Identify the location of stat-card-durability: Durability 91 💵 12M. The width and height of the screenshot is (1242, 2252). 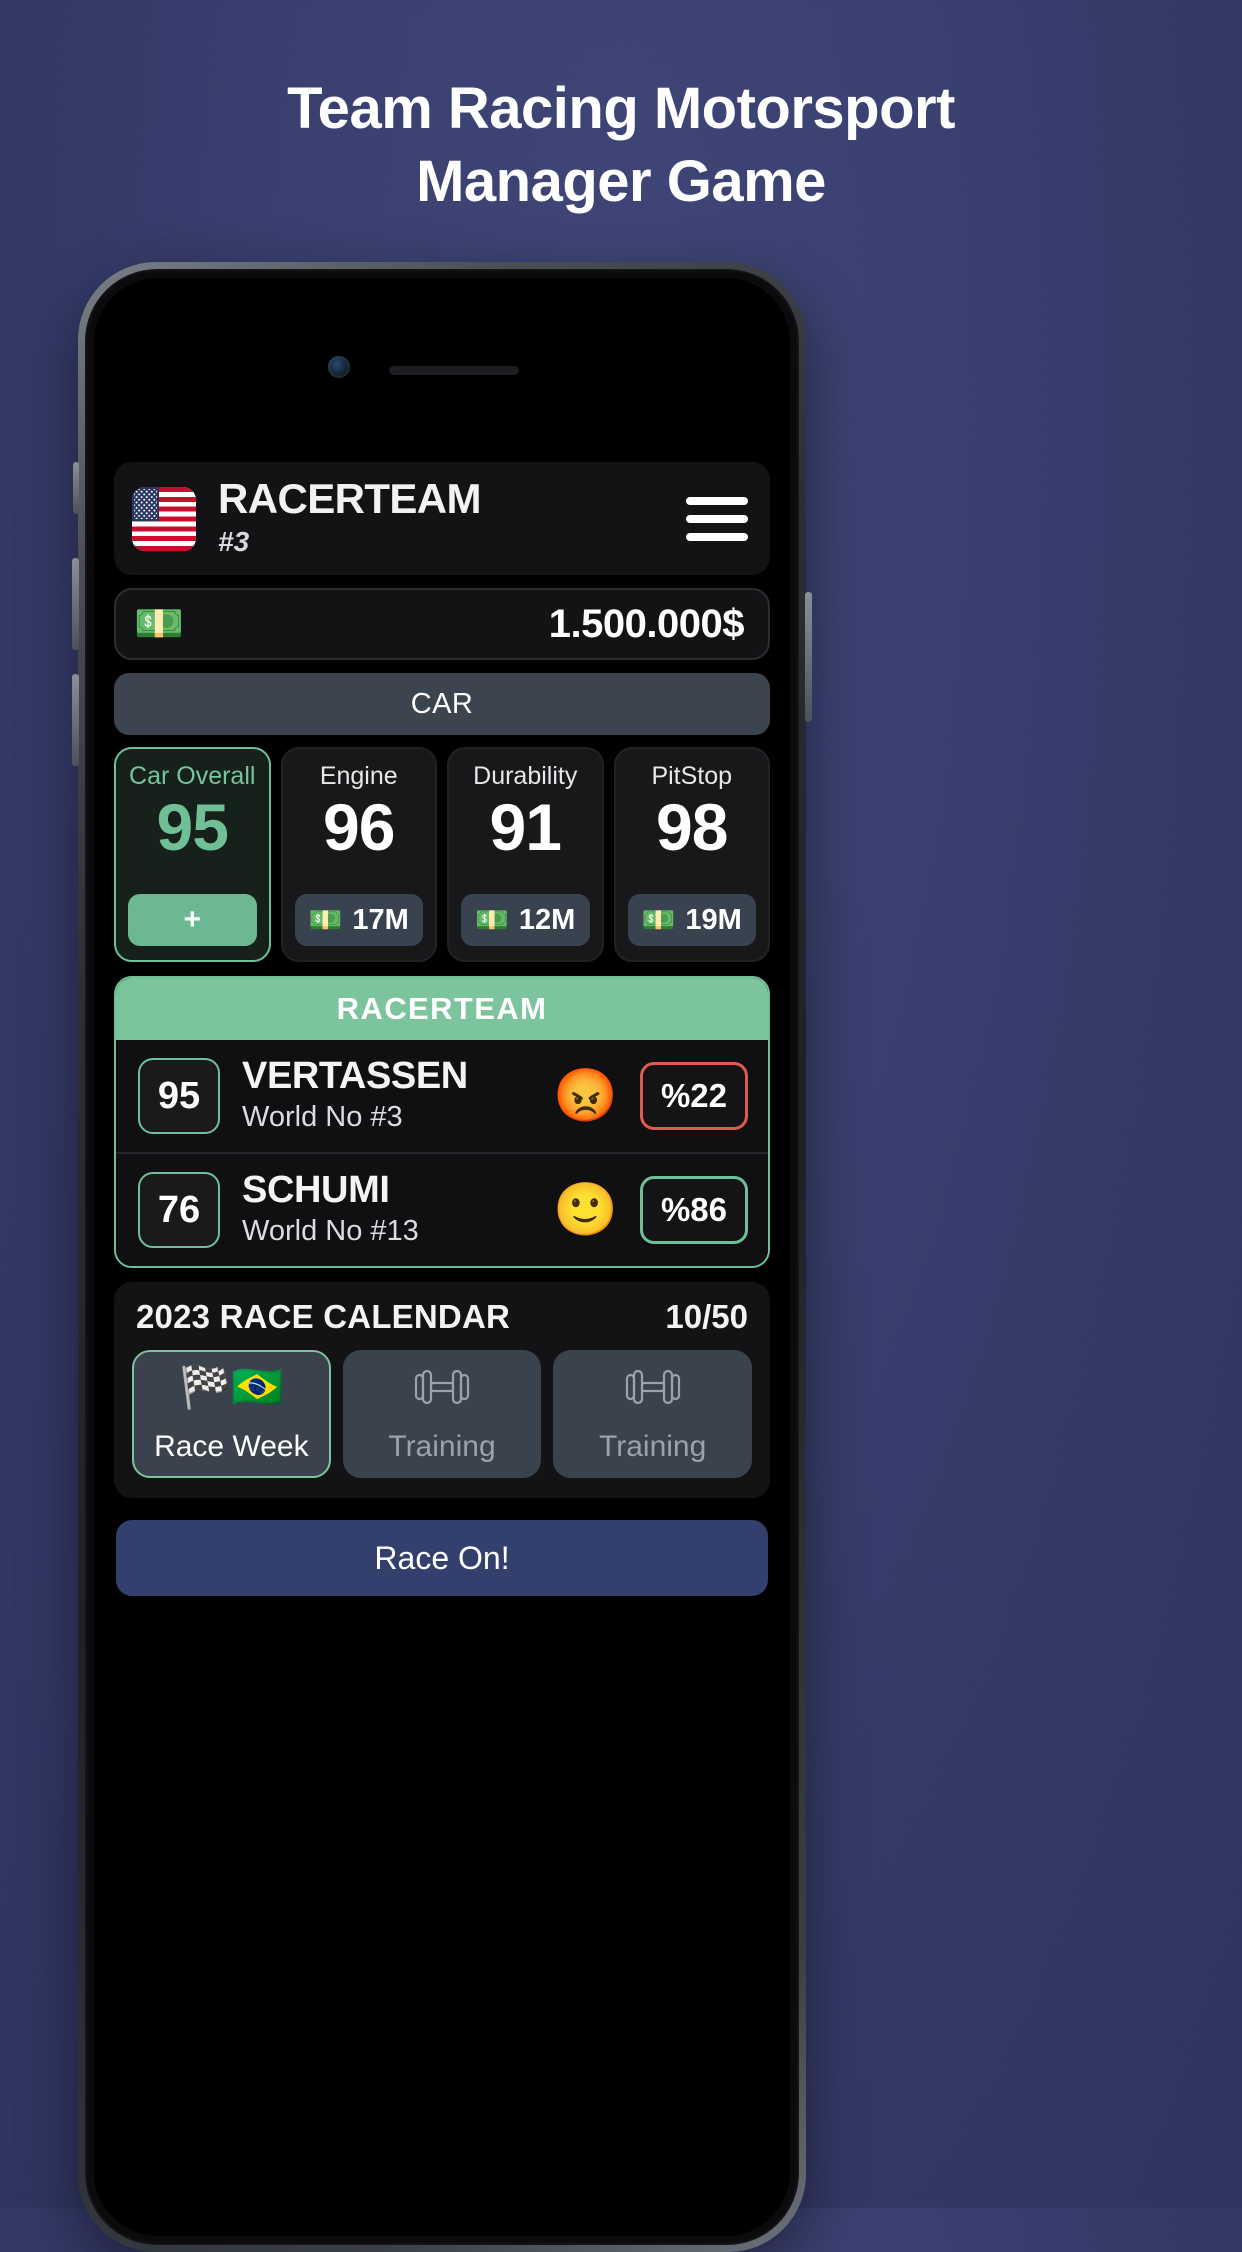
(525, 854).